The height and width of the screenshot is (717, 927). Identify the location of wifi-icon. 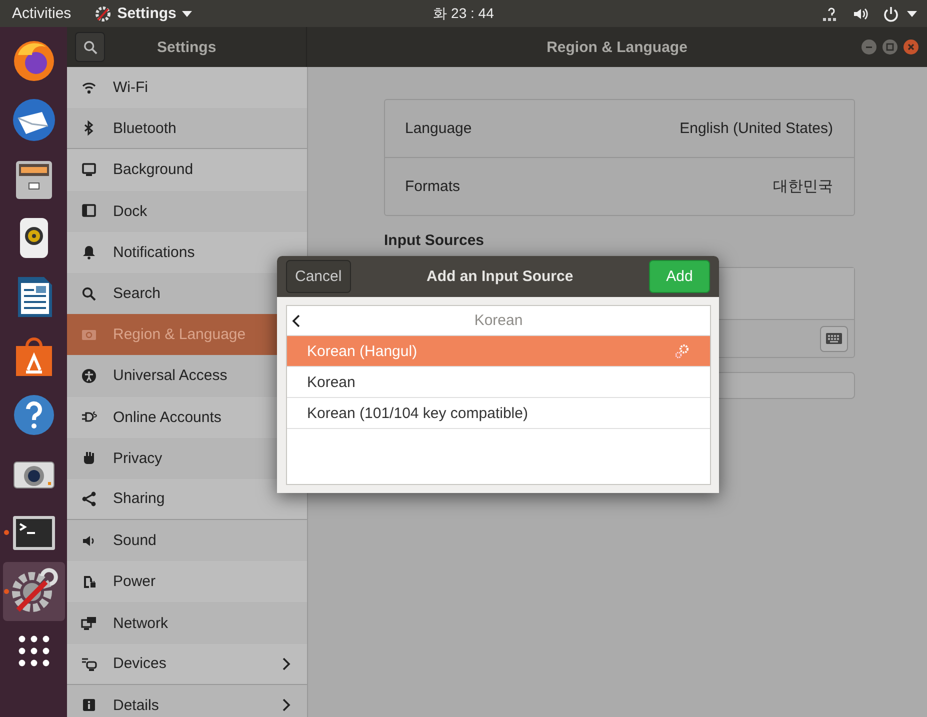
(89, 88).